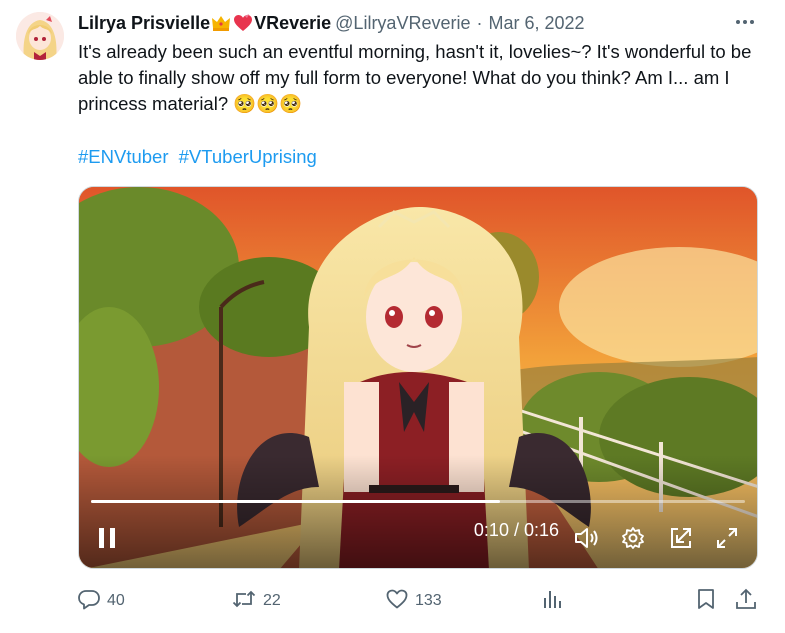 The height and width of the screenshot is (633, 785). Describe the element at coordinates (116, 600) in the screenshot. I see `reply-count: 40` at that location.